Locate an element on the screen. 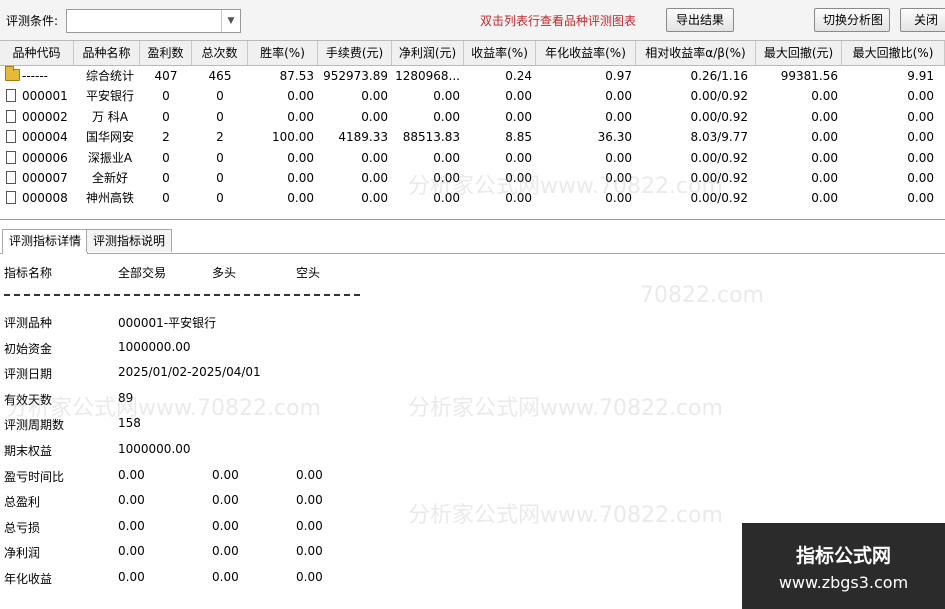 Image resolution: width=945 pixels, height=609 pixels. table-cell: 000008 is located at coordinates (45, 198).